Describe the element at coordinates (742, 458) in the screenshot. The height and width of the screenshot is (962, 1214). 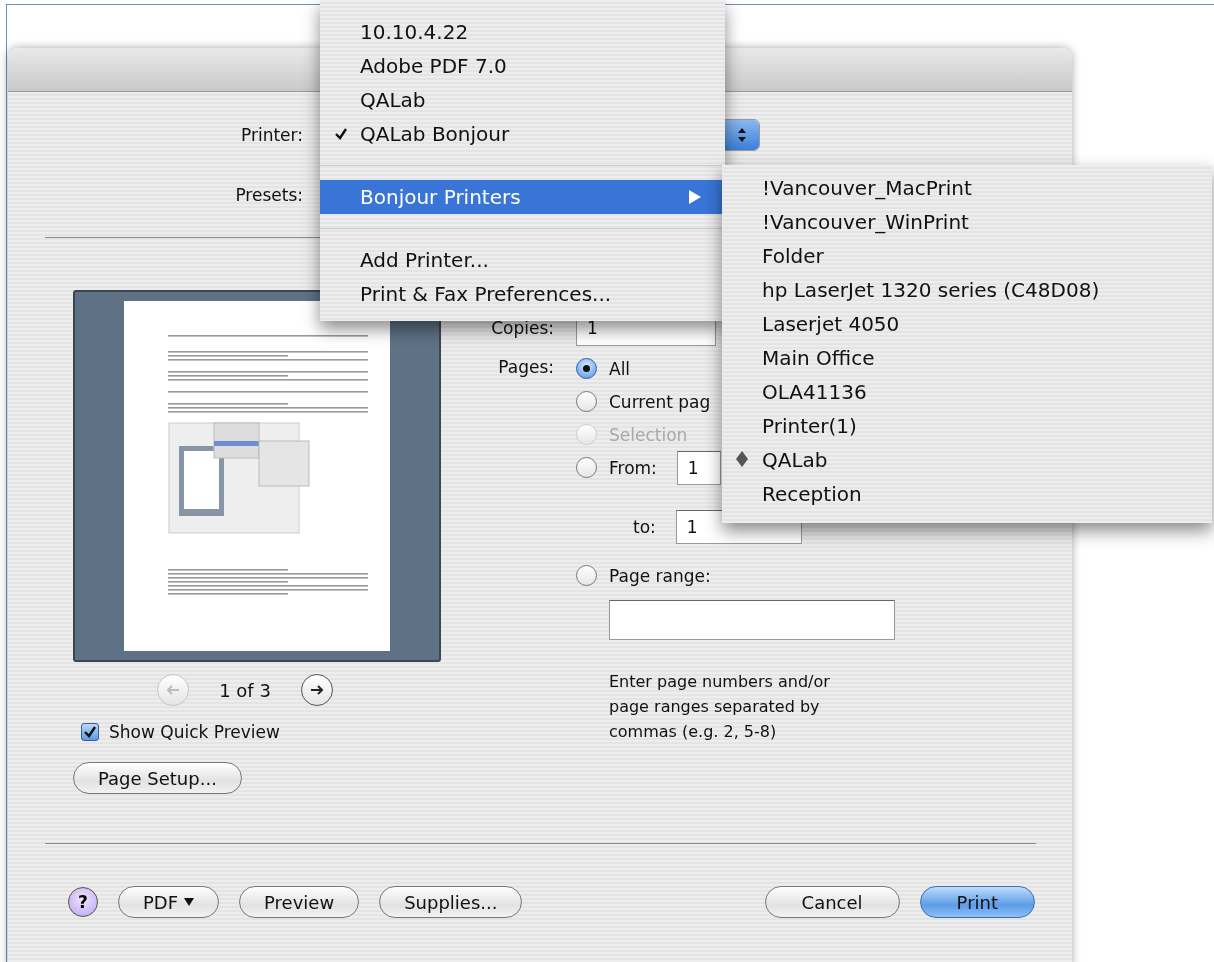
I see `diamond-icon` at that location.